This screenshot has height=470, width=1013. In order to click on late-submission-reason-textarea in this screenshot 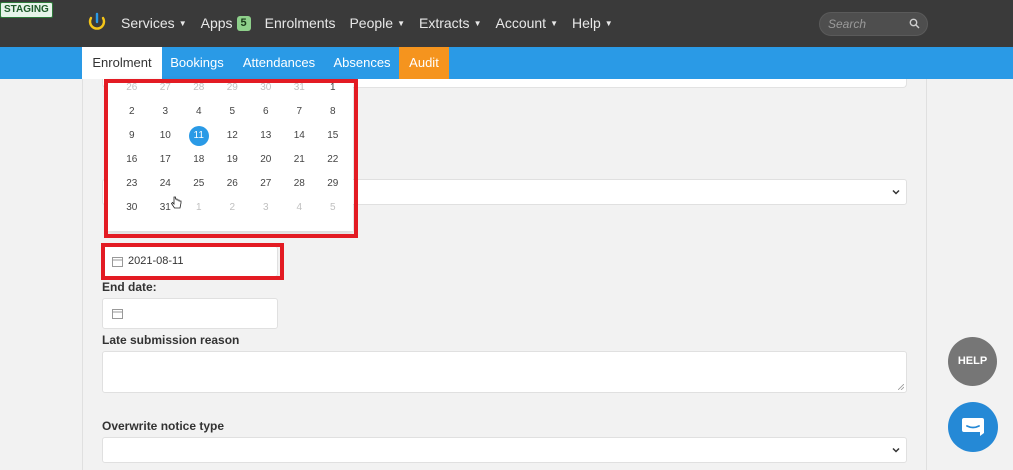, I will do `click(504, 372)`.